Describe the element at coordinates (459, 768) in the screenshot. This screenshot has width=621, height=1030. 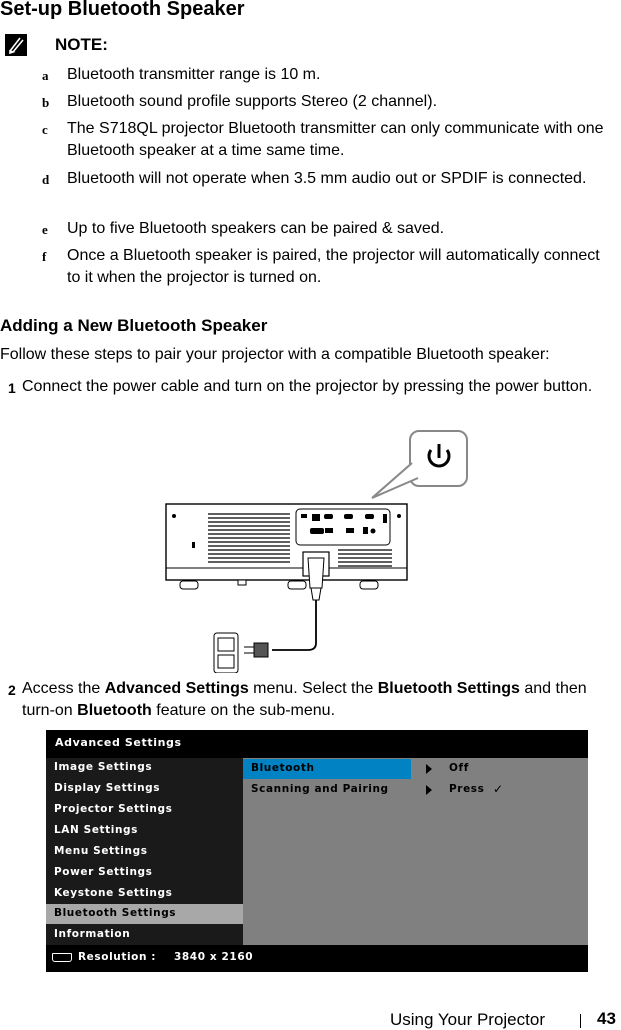
I see `submenu-value: Off` at that location.